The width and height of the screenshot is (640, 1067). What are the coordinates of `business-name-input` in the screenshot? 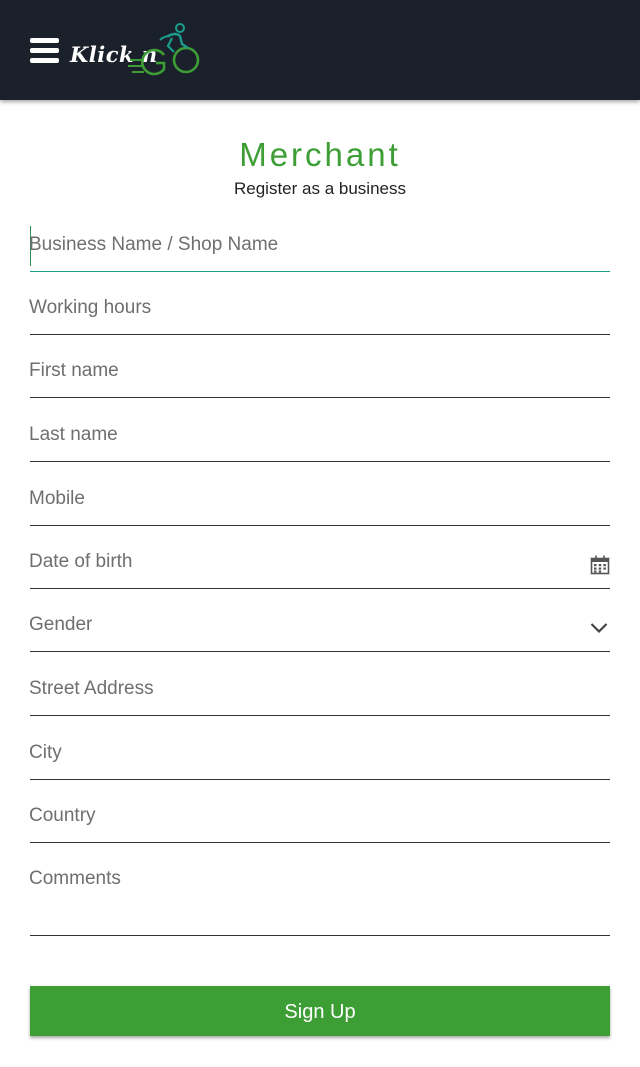 It's located at (299, 245).